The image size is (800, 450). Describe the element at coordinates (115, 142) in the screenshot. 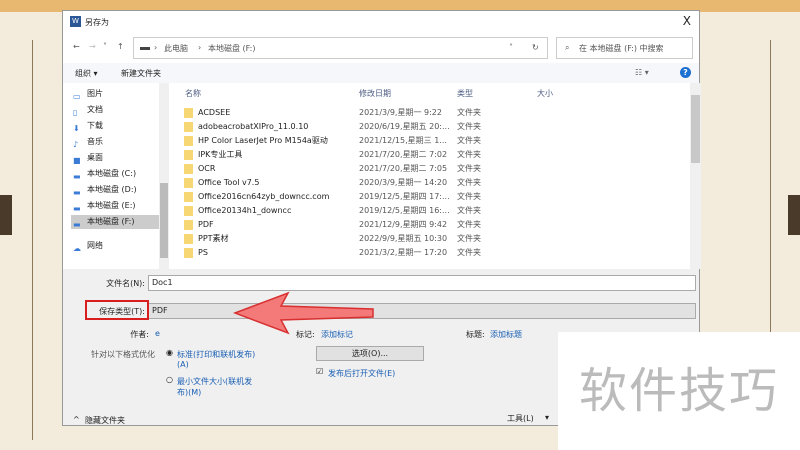

I see `sidebar-item: ♪ 音乐` at that location.